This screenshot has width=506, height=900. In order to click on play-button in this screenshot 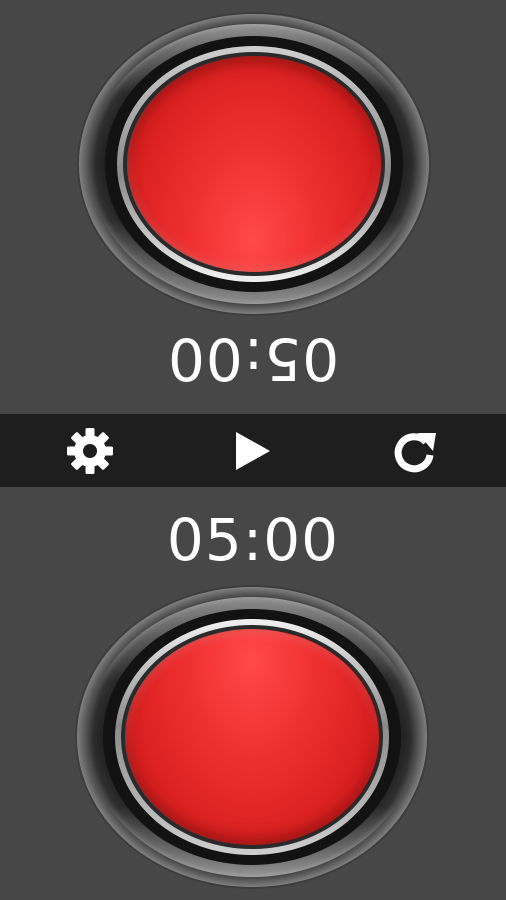, I will do `click(252, 450)`.